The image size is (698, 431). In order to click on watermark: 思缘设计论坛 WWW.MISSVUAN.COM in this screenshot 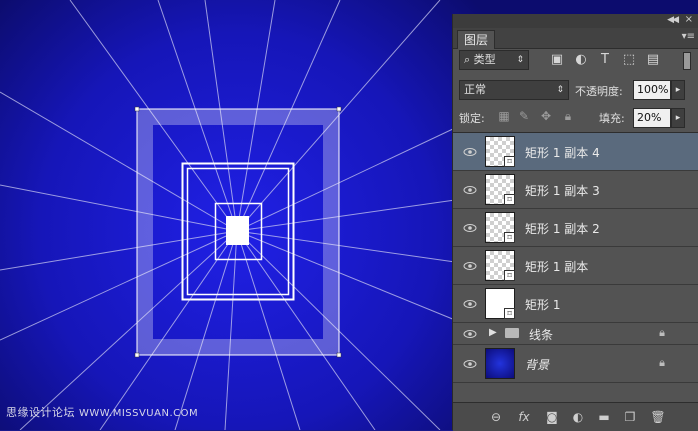, I will do `click(102, 412)`.